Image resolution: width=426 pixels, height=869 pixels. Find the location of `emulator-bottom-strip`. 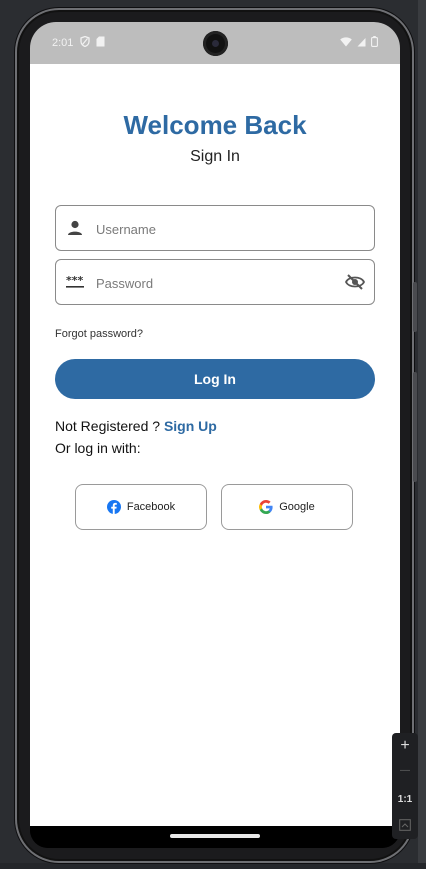

emulator-bottom-strip is located at coordinates (213, 866).